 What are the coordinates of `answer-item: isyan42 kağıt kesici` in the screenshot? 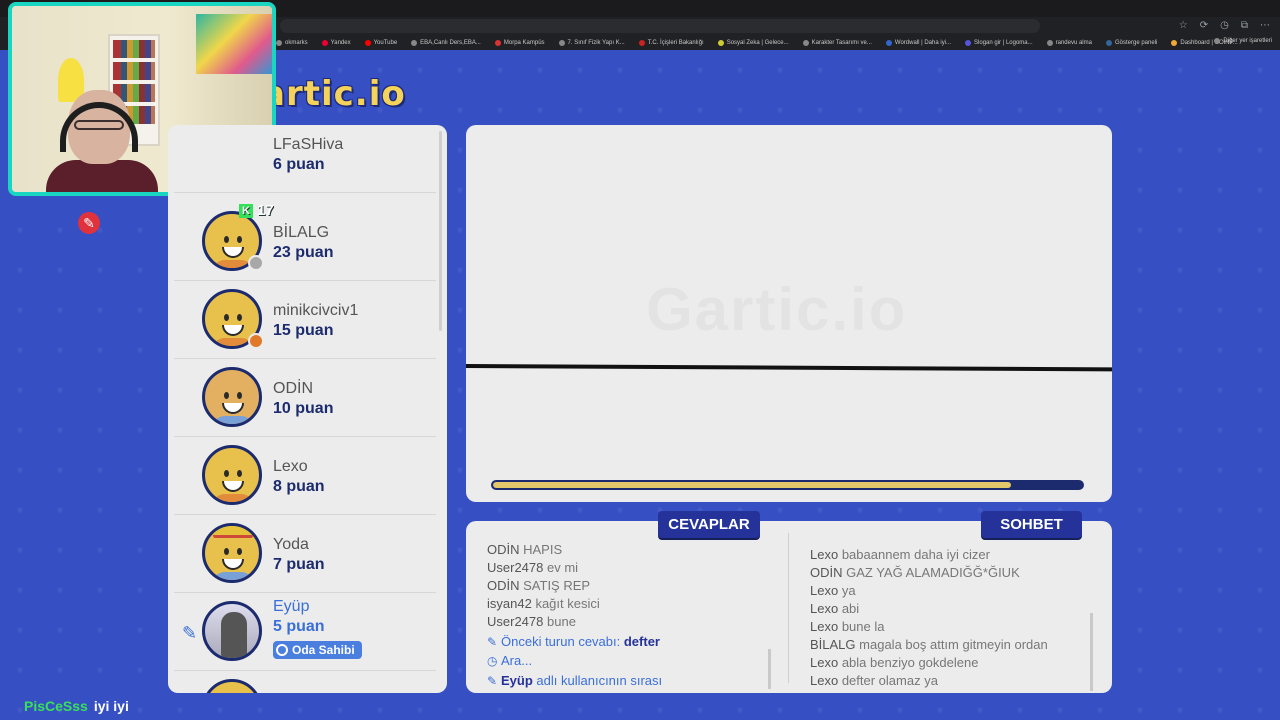 It's located at (543, 603).